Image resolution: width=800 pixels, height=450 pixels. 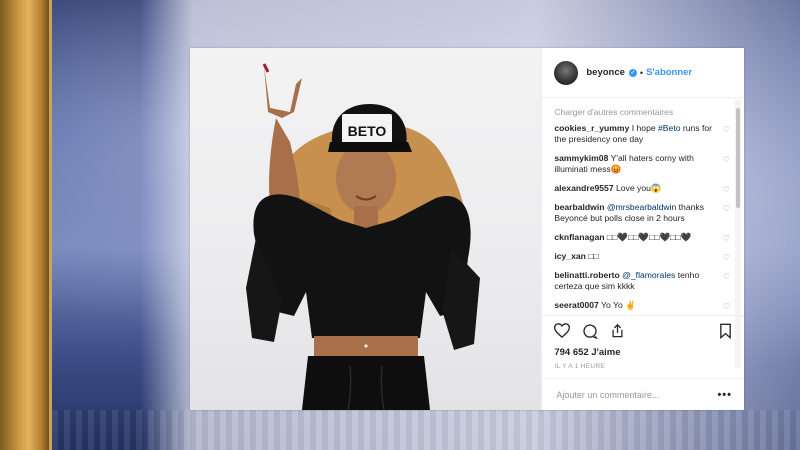 I want to click on comment-username: alexandre9557, so click(x=583, y=188).